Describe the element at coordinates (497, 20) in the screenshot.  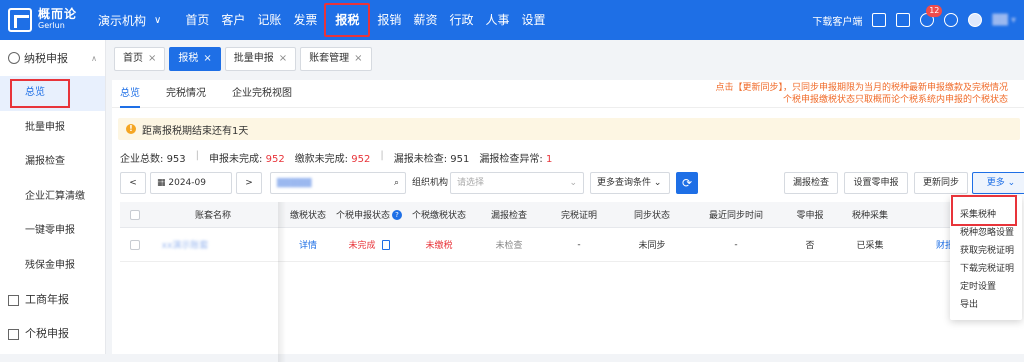
I see `nav-hr: 人事` at that location.